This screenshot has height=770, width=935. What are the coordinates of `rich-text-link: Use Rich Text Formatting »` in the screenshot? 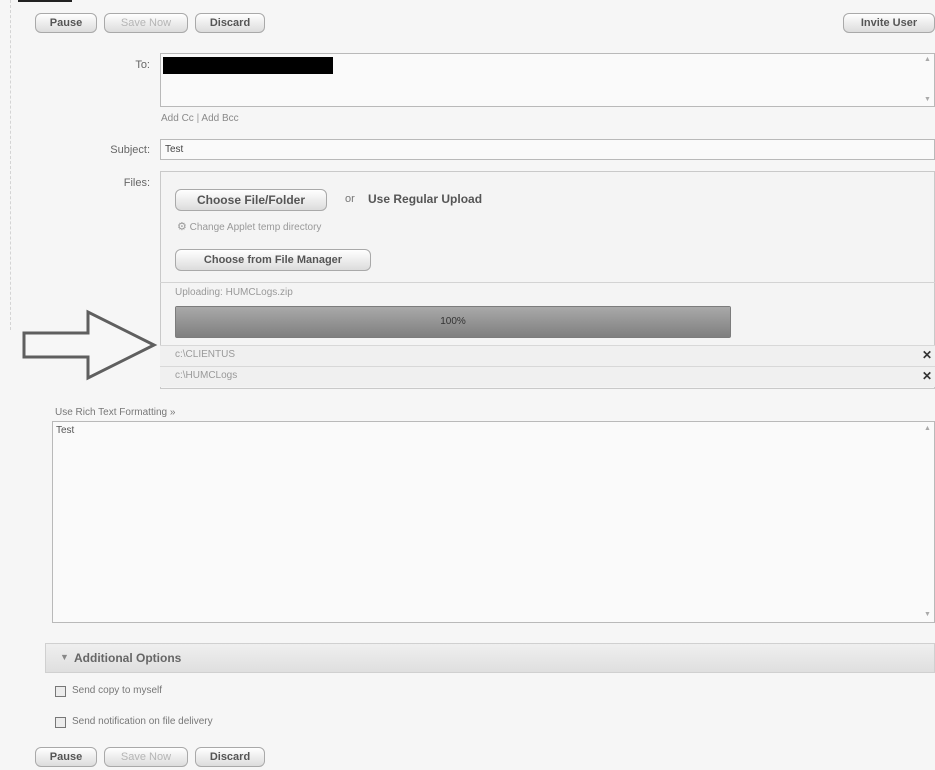 It's located at (115, 412).